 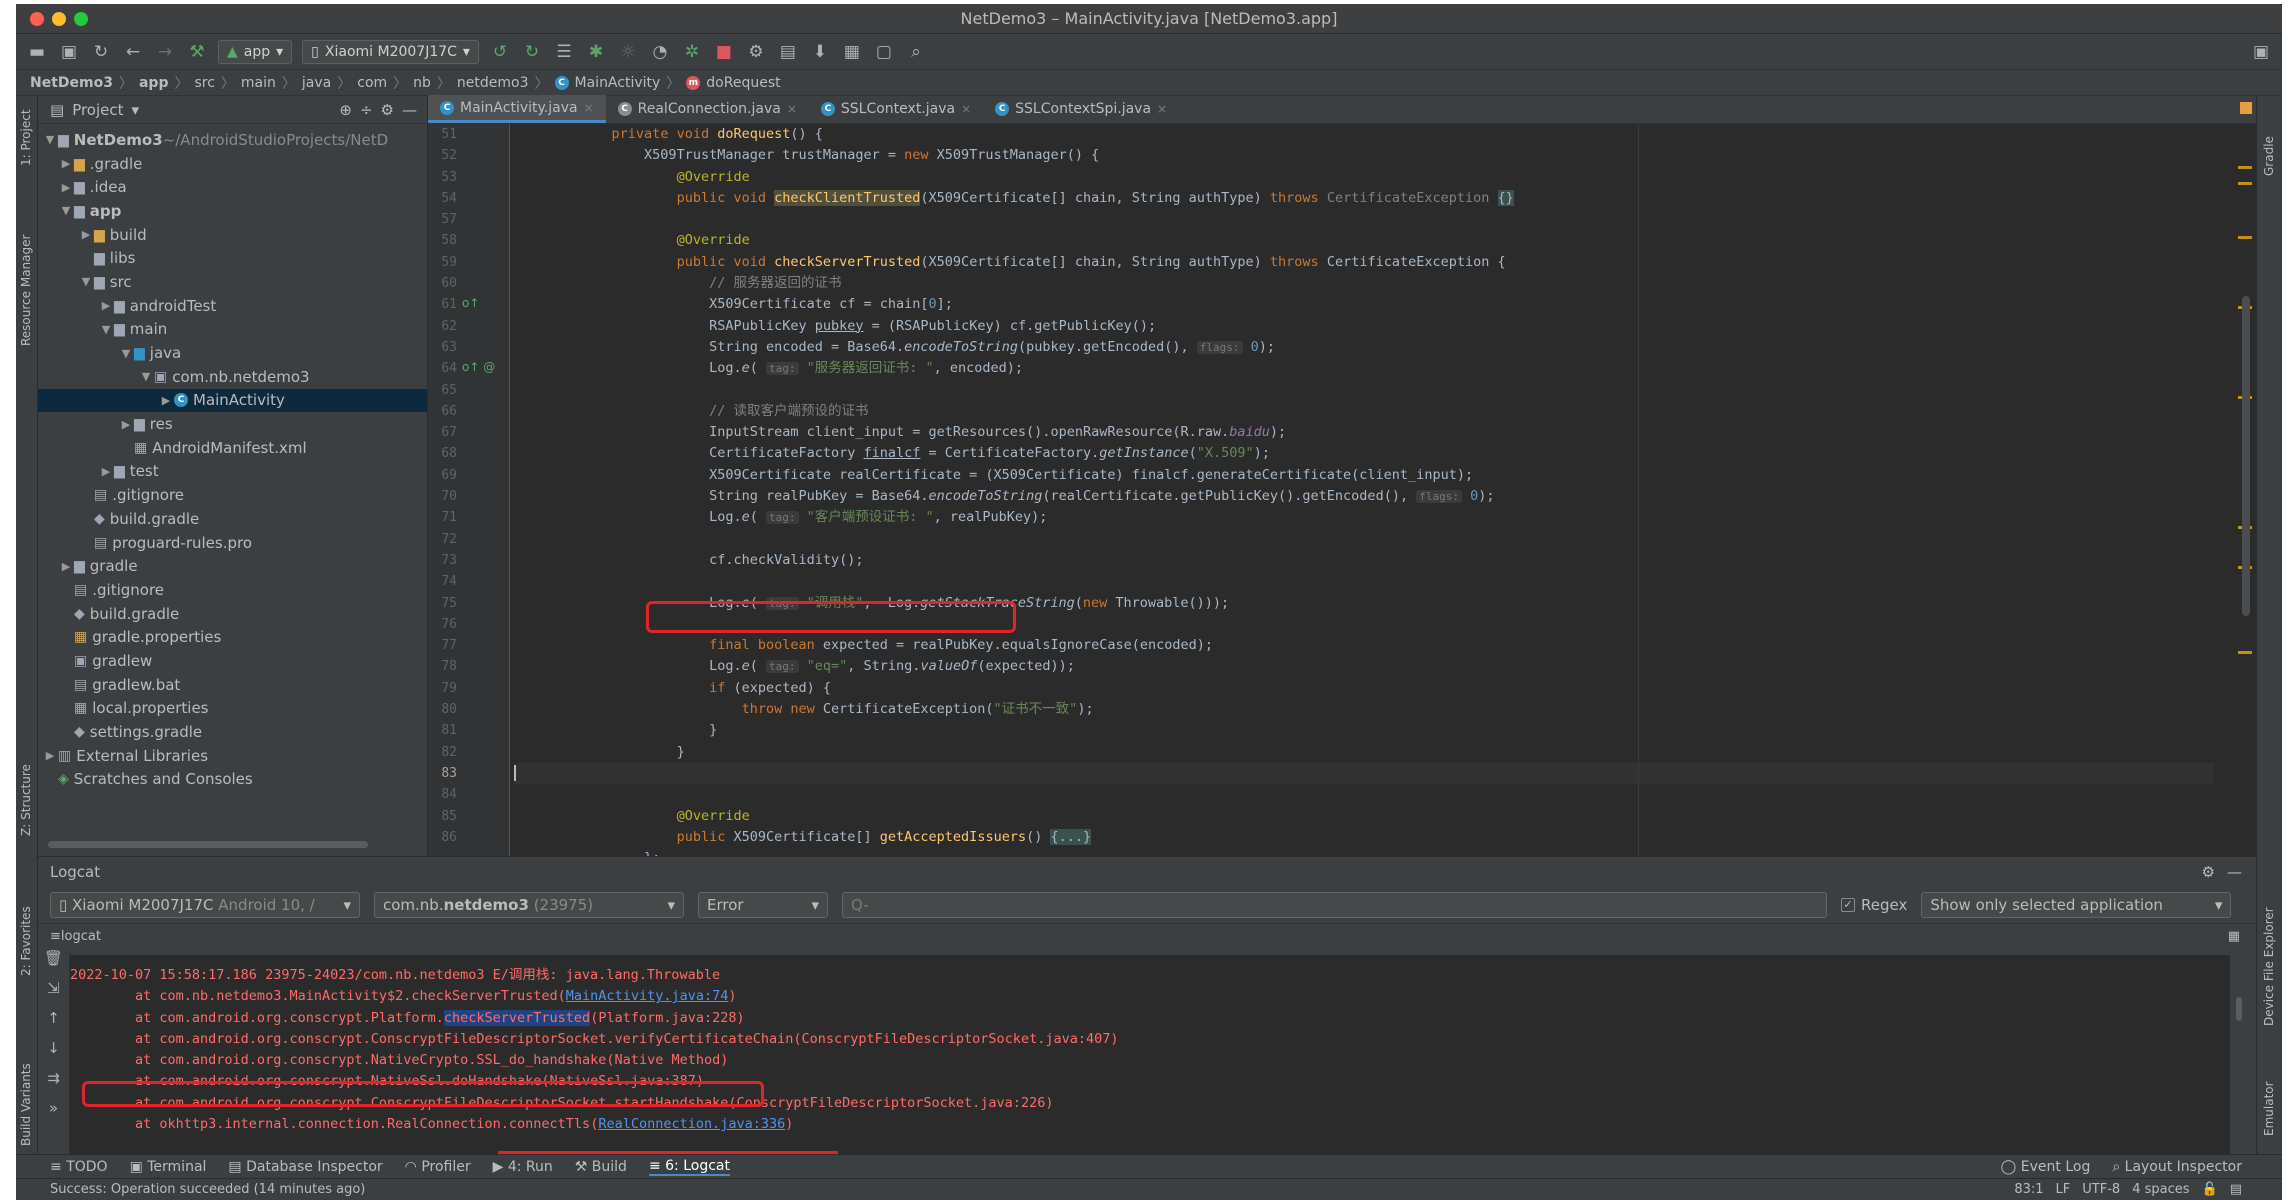 What do you see at coordinates (601, 1167) in the screenshot?
I see `build-tab: ⚒ Build` at bounding box center [601, 1167].